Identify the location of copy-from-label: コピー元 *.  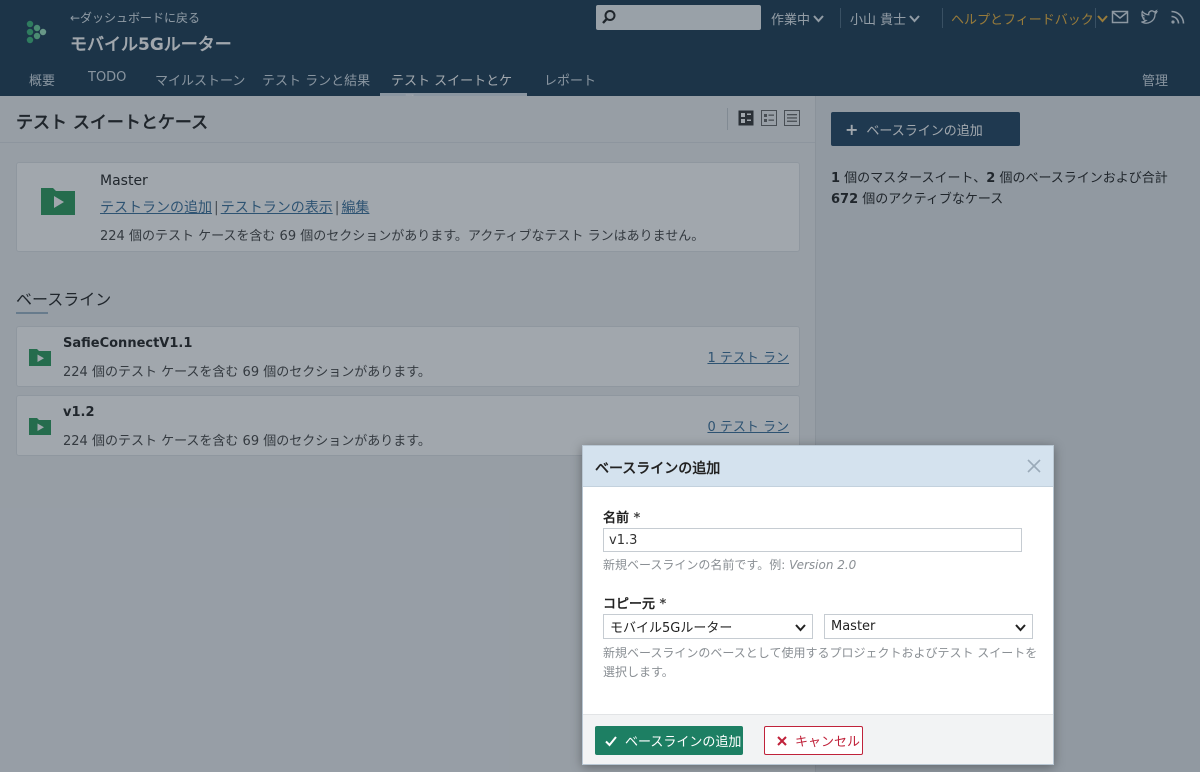
(634, 602).